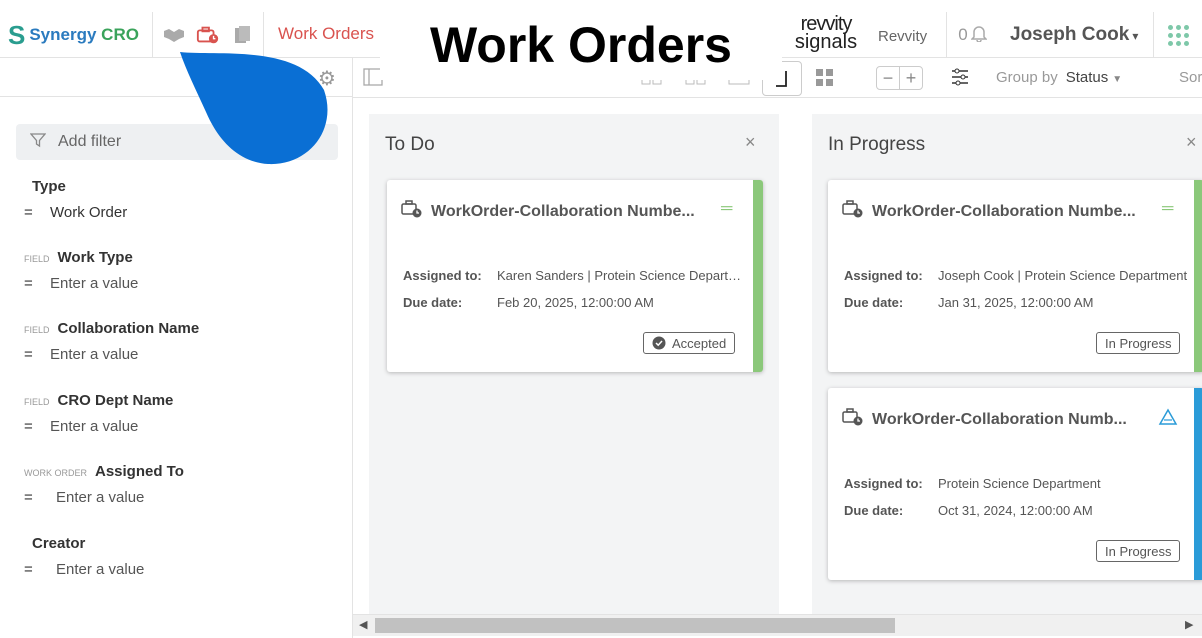  Describe the element at coordinates (1135, 36) in the screenshot. I see `chevron-down-icon: ▾` at that location.